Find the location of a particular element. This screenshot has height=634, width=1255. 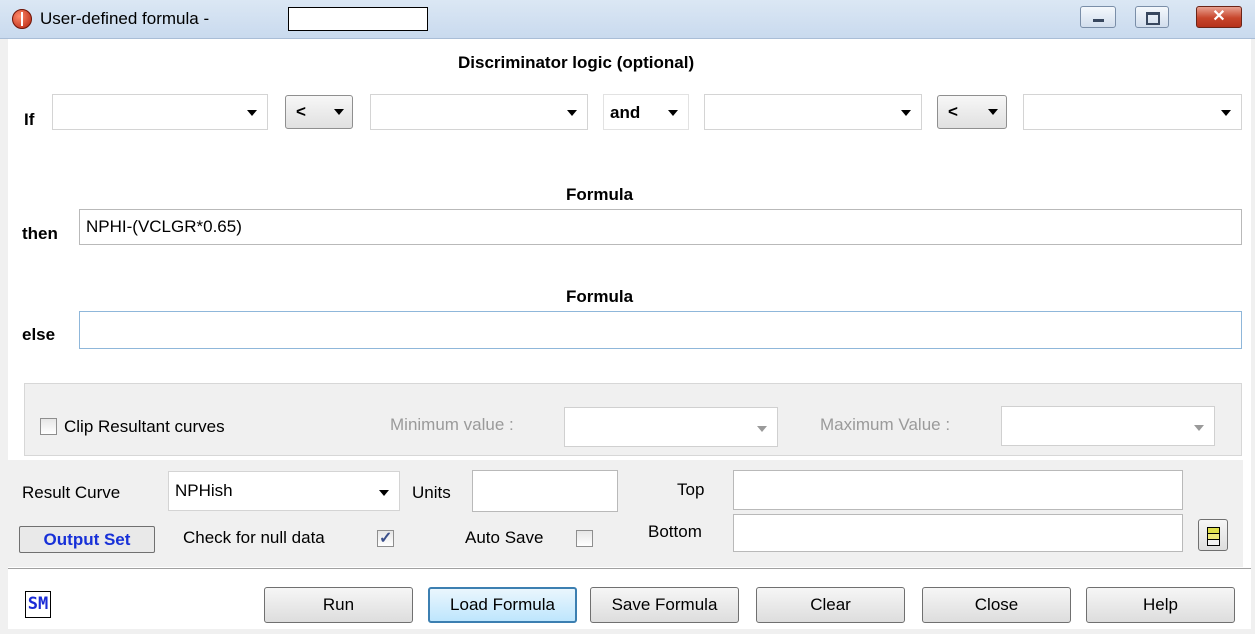

auto-save-label: Auto Save is located at coordinates (504, 537).